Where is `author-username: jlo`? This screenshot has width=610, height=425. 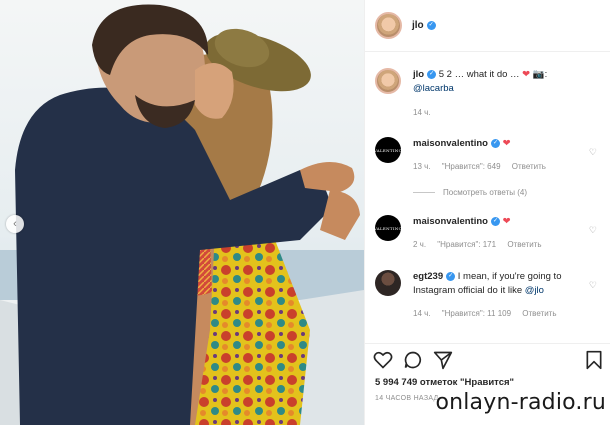 author-username: jlo is located at coordinates (418, 25).